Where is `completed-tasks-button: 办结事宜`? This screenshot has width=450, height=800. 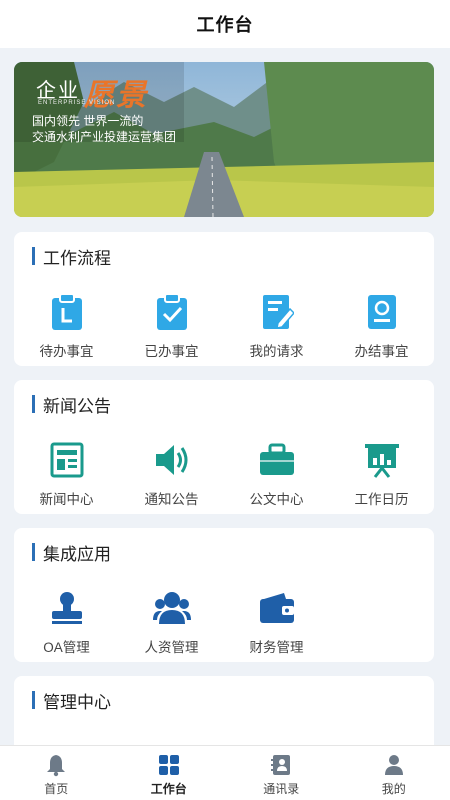
completed-tasks-button: 办结事宜 is located at coordinates (381, 326).